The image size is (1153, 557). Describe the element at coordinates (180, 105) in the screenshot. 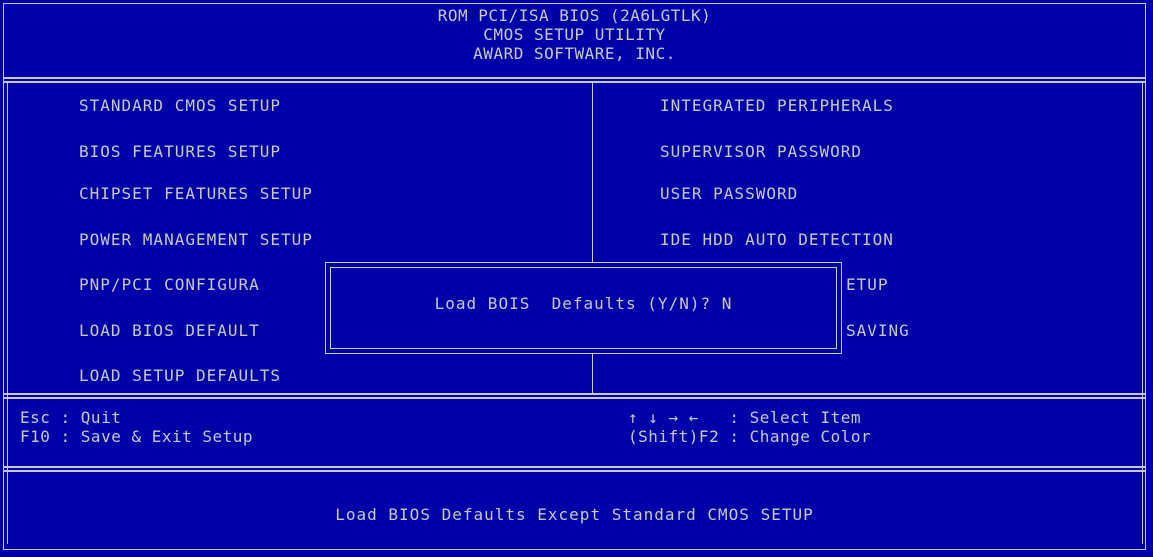

I see `menu-standard-cmos-setup: STANDARD CMOS SETUP` at that location.